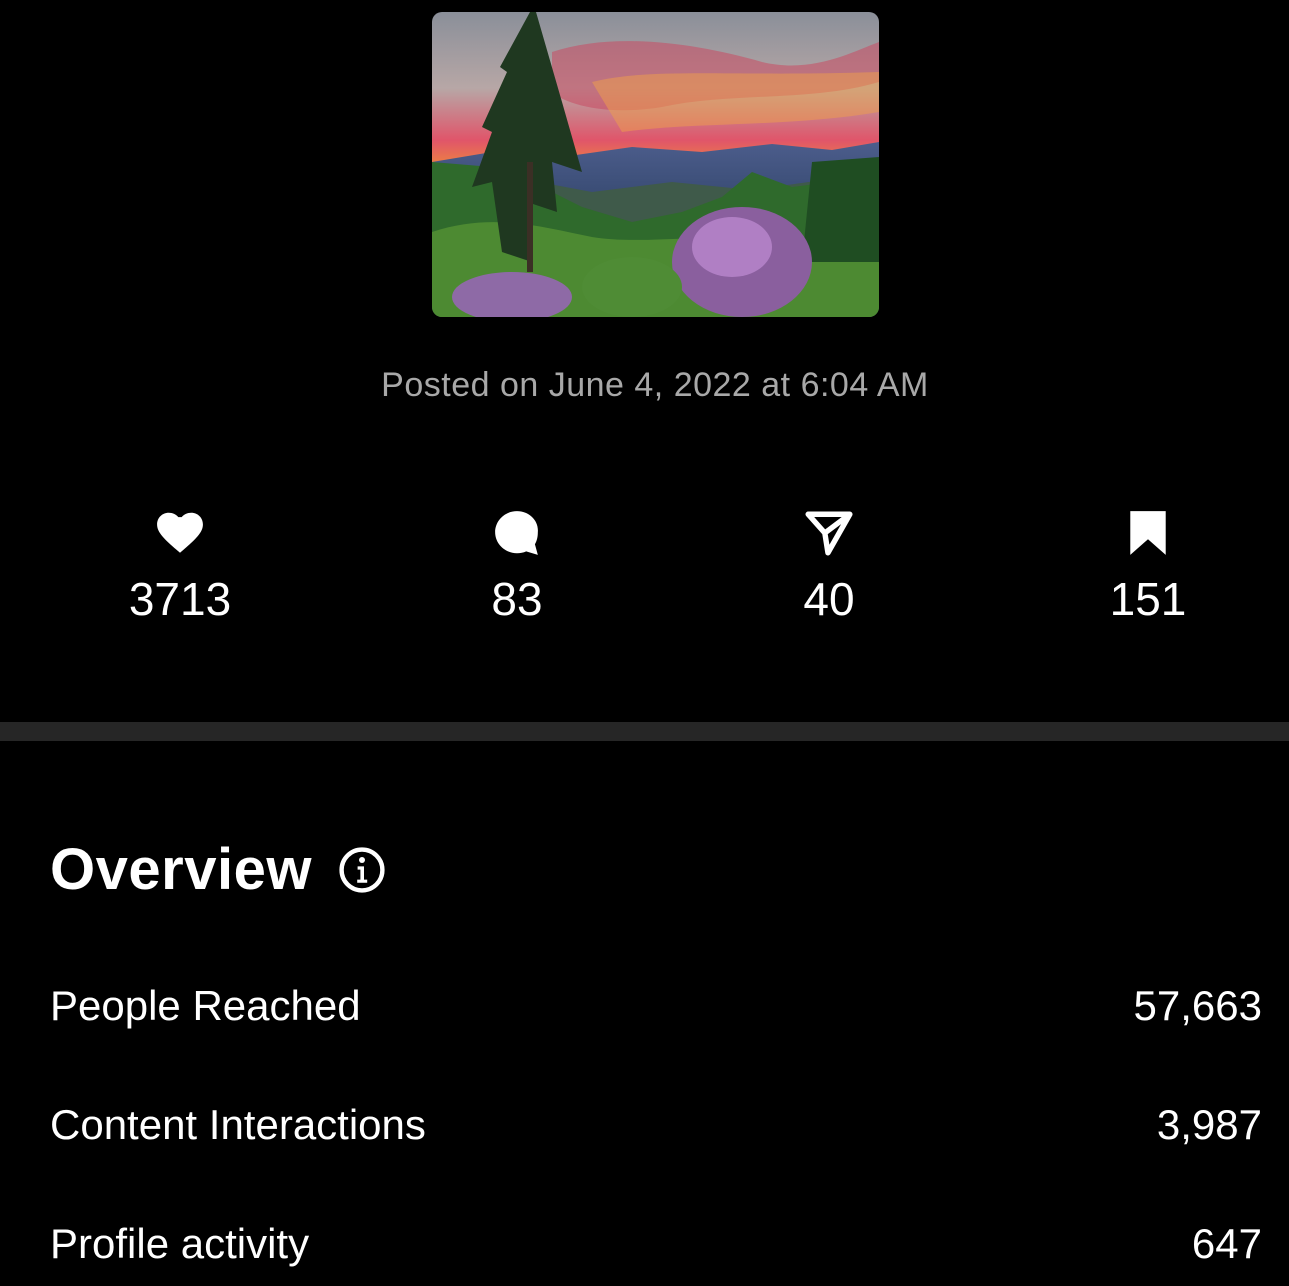 Image resolution: width=1289 pixels, height=1286 pixels. I want to click on post-image, so click(655, 164).